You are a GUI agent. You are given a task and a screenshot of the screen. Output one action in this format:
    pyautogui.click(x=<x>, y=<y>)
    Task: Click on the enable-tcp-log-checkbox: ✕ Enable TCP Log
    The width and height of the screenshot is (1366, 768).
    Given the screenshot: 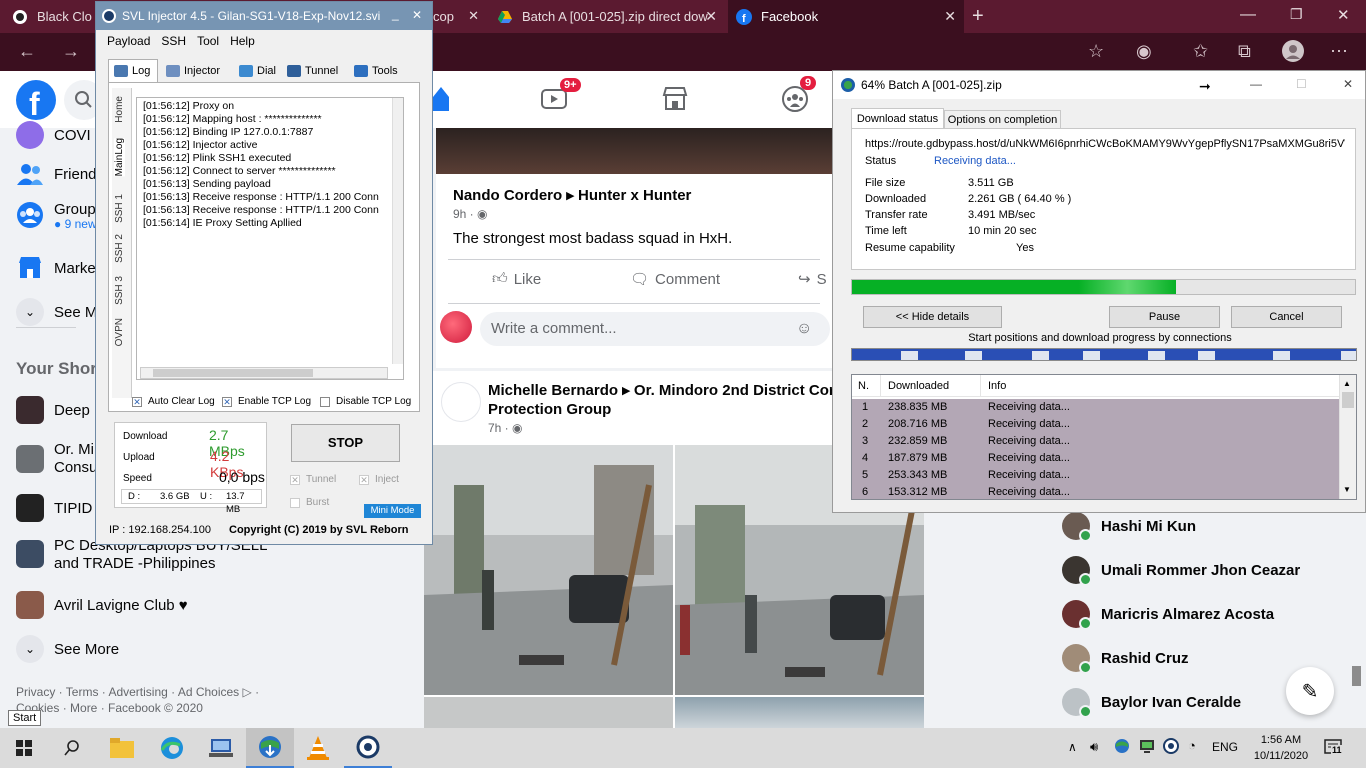 What is the action you would take?
    pyautogui.click(x=266, y=401)
    